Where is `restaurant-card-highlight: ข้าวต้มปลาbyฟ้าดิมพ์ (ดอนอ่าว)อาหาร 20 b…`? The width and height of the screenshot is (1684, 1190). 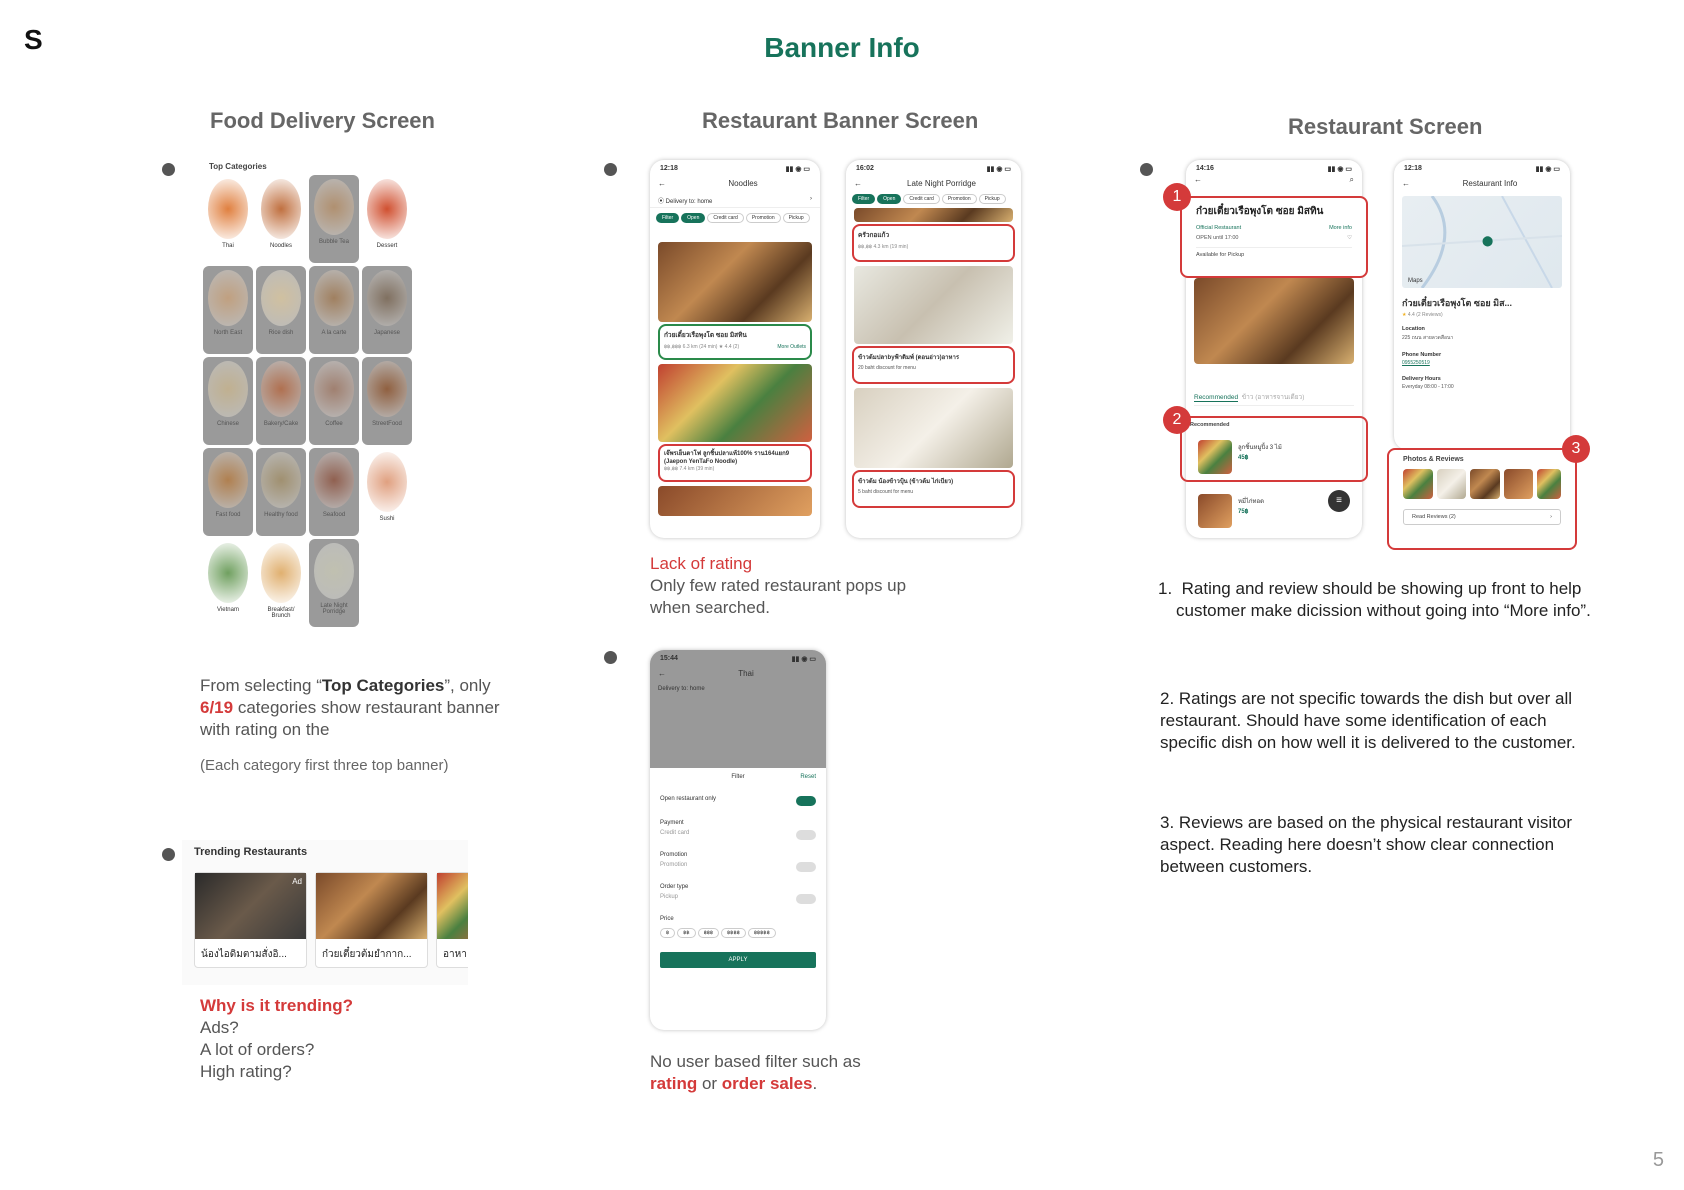
restaurant-card-highlight: ข้าวต้มปลาbyฟ้าดิมพ์ (ดอนอ่าว)อาหาร 20 b… is located at coordinates (933, 365).